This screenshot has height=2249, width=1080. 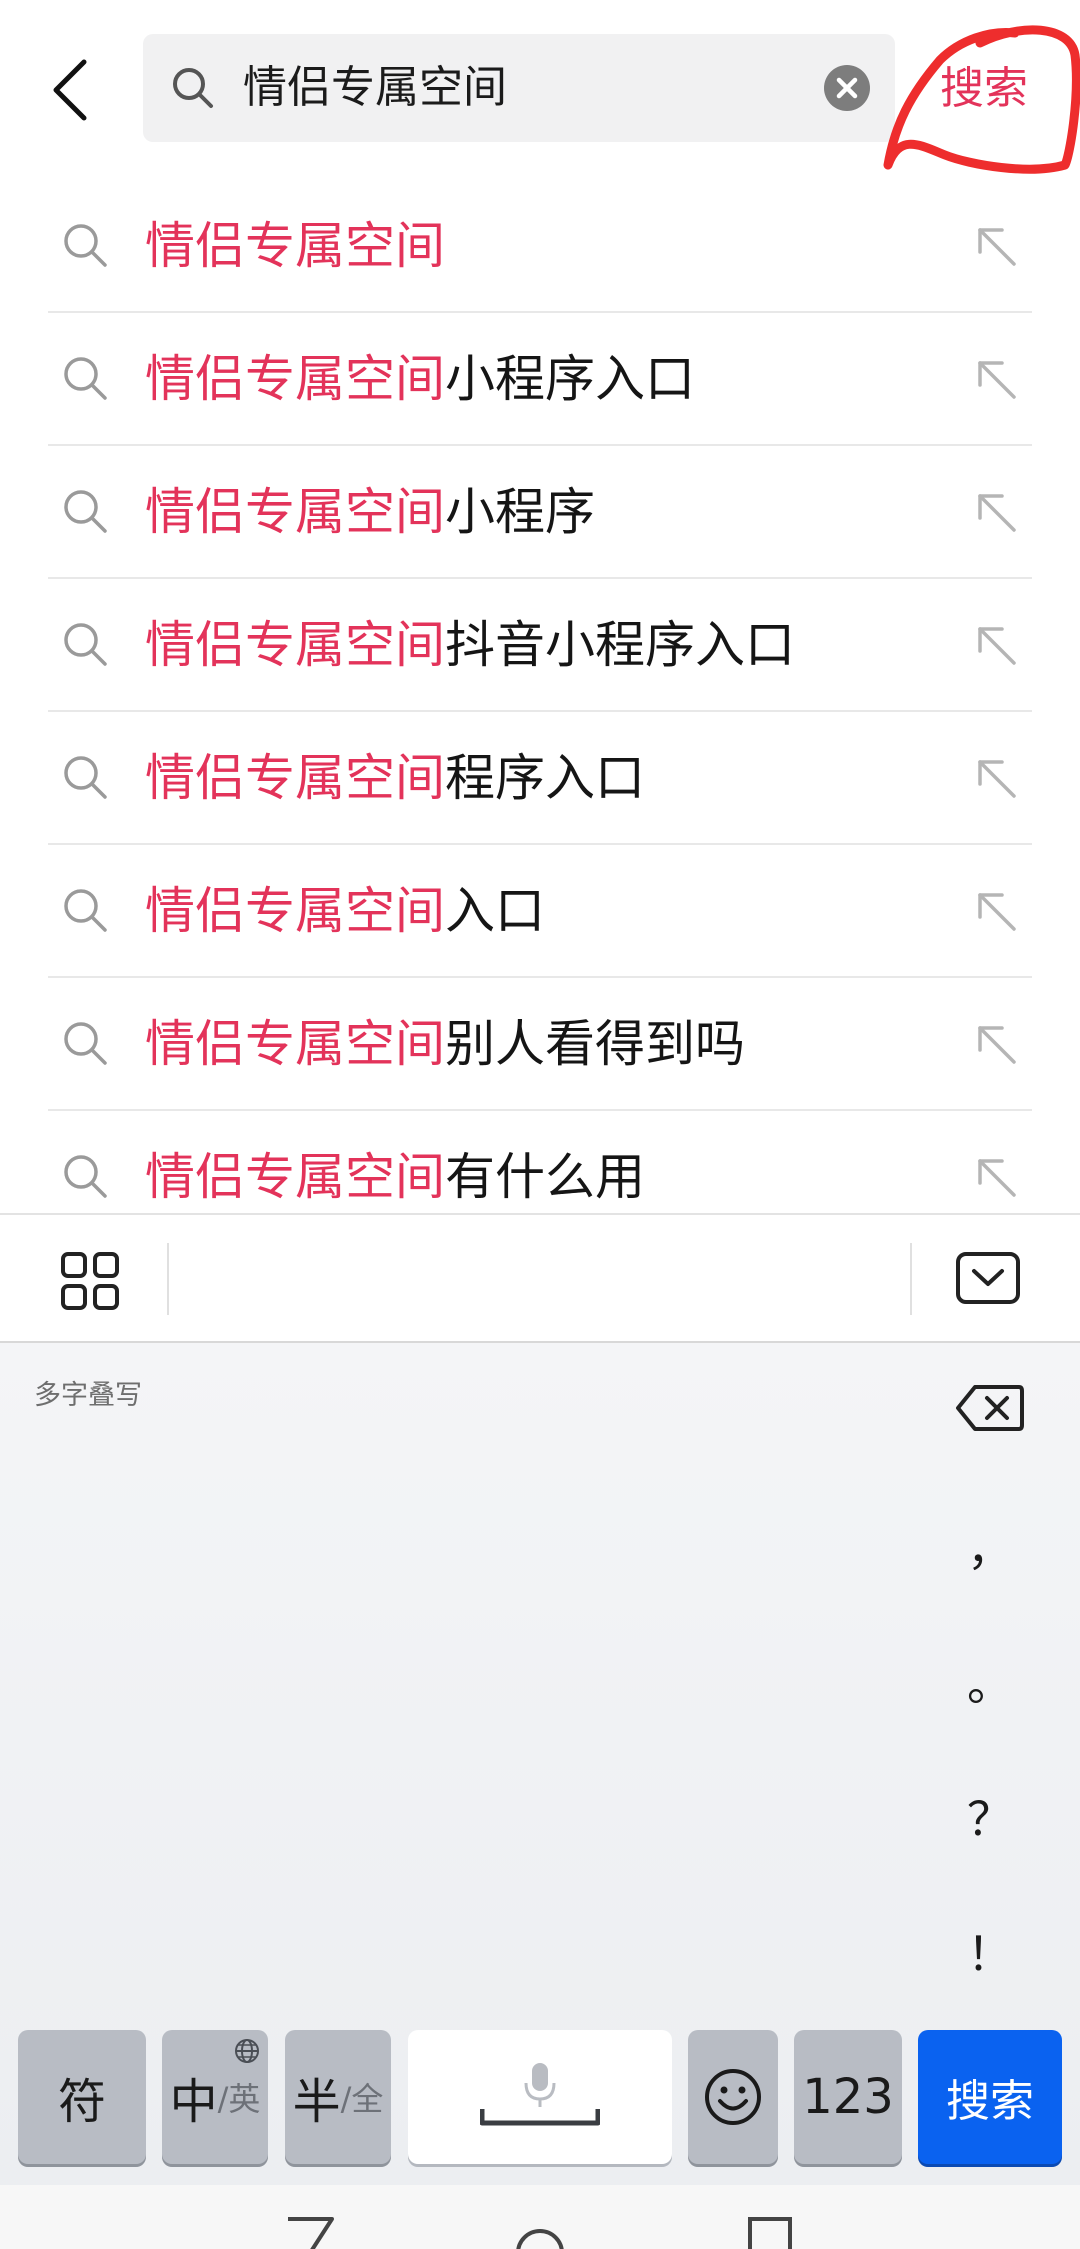 I want to click on exclamation-key: ！, so click(x=990, y=1951).